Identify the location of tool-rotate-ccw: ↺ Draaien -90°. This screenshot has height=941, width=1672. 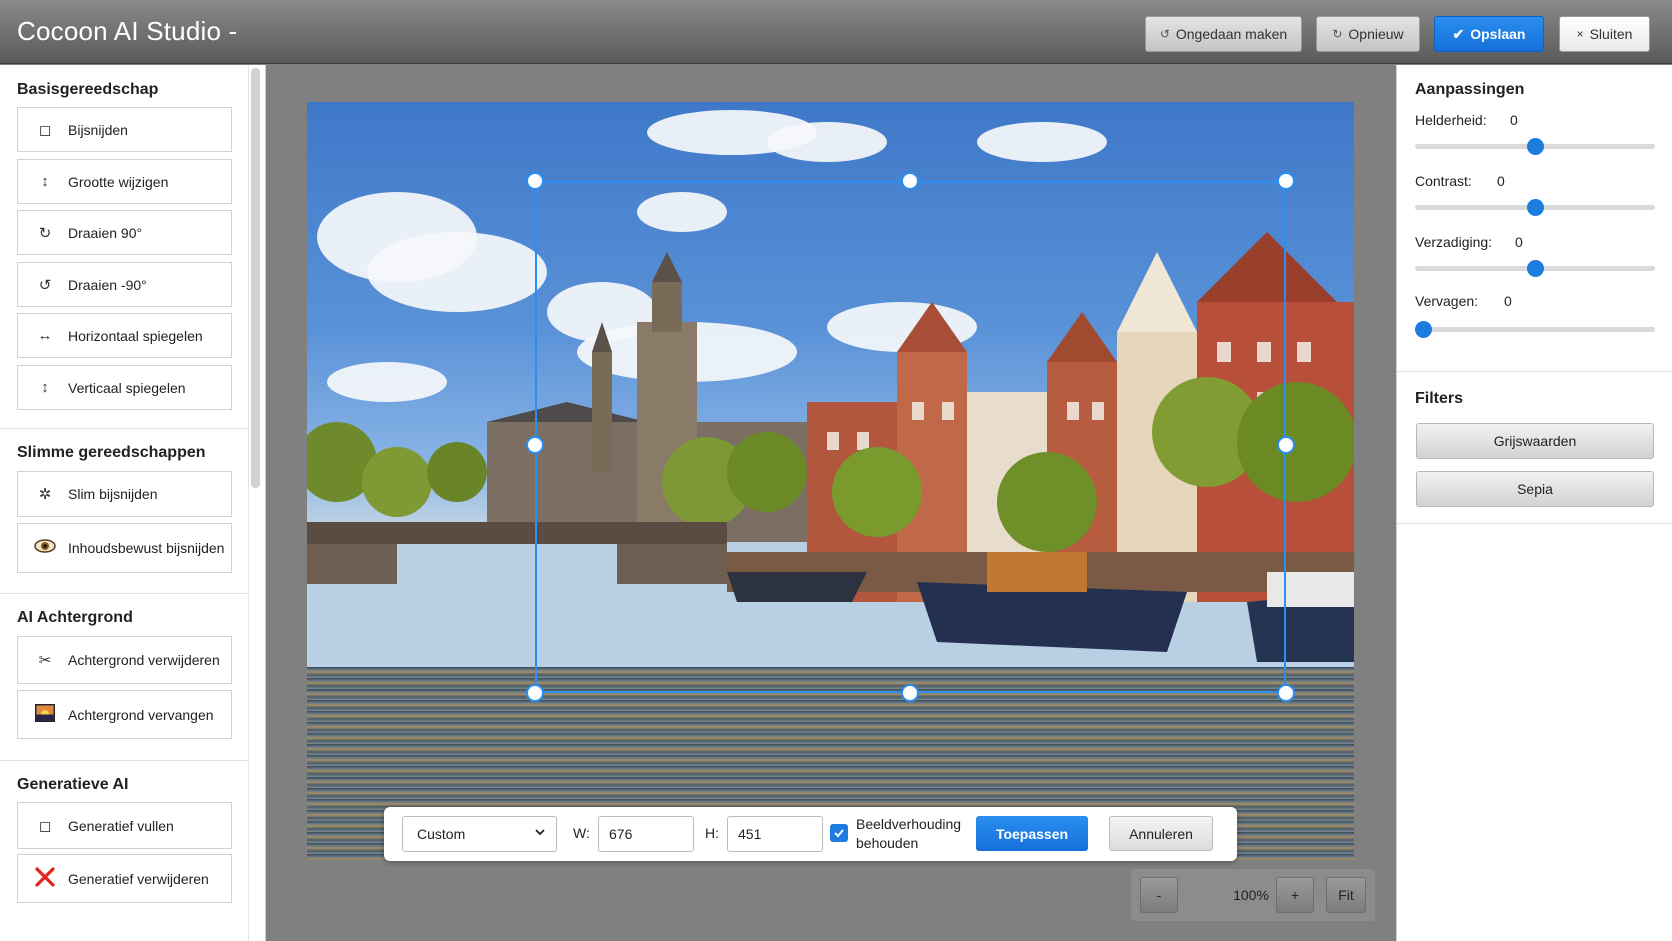
(124, 284).